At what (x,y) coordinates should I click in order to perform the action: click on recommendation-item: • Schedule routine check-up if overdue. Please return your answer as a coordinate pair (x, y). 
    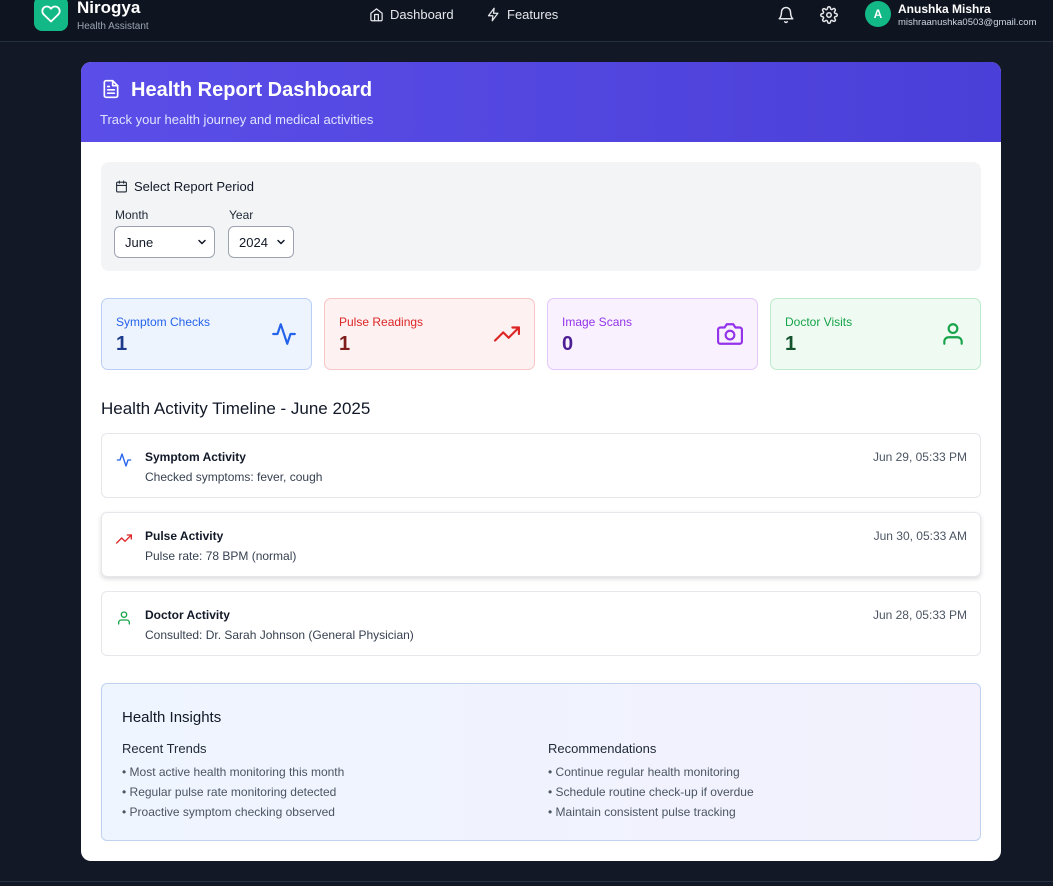
    Looking at the image, I should click on (651, 792).